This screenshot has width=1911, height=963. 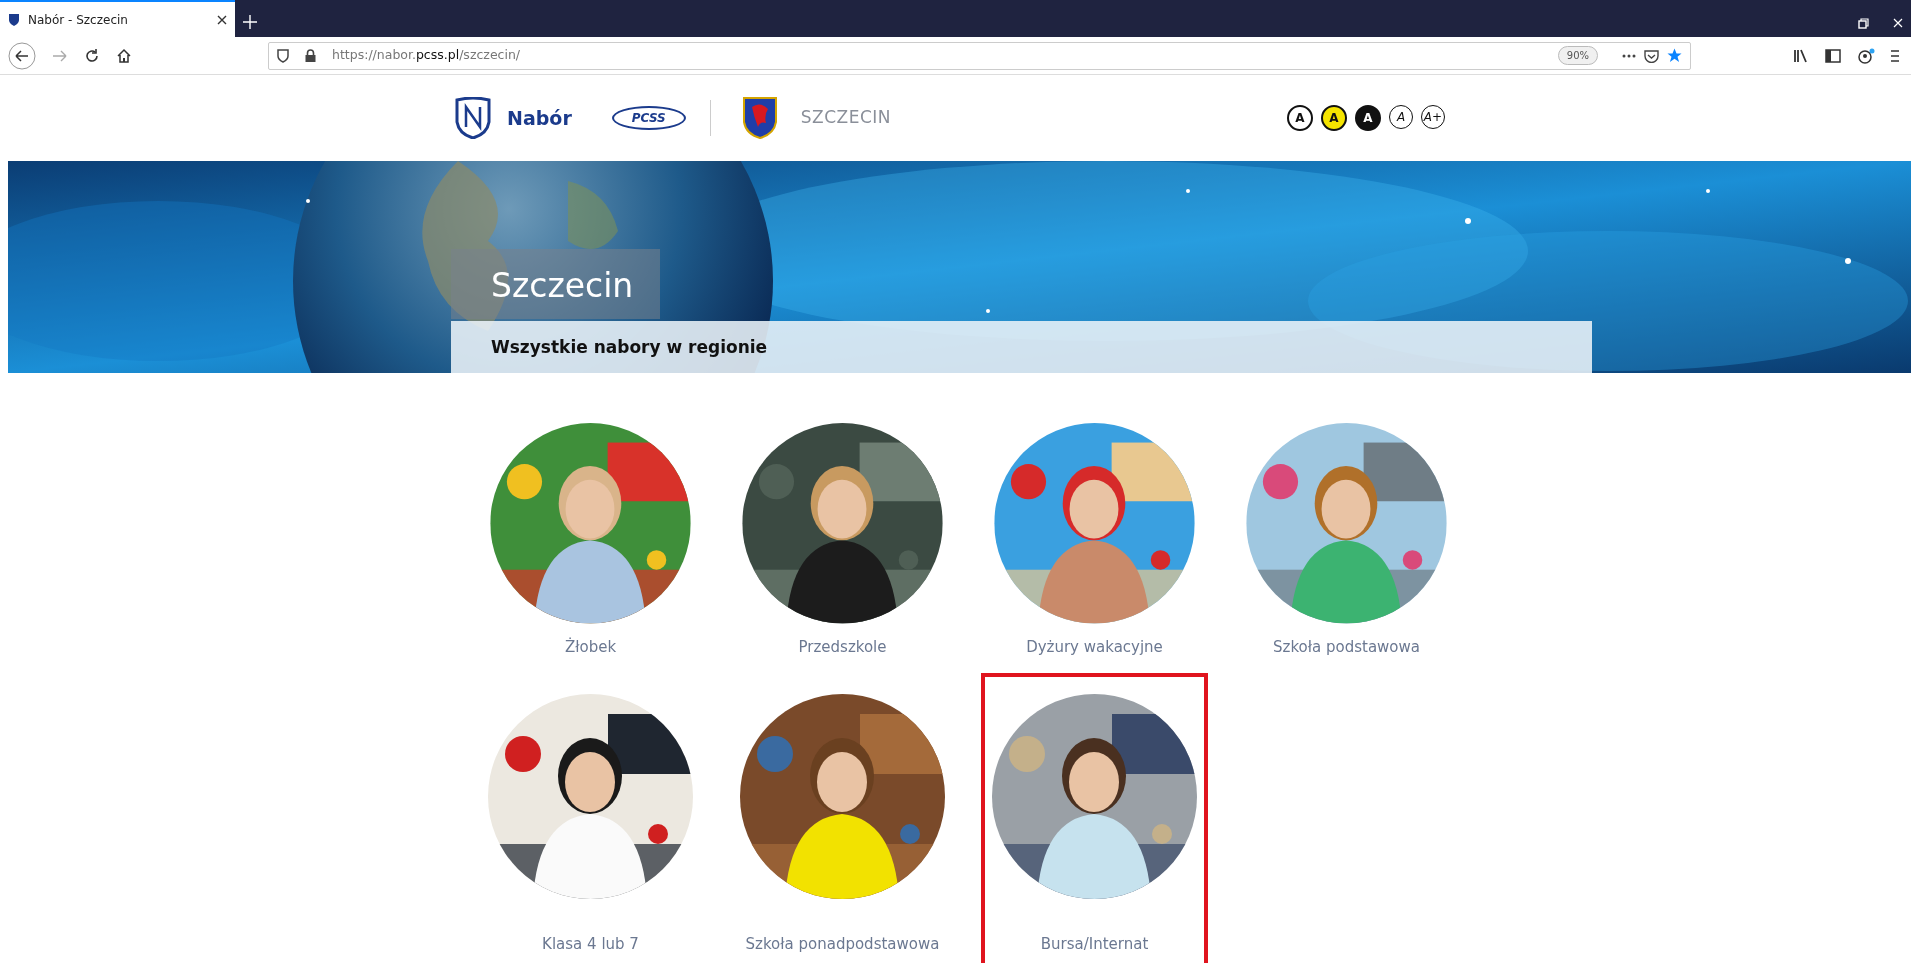 I want to click on category-link: Przedszkole, so click(x=842, y=646).